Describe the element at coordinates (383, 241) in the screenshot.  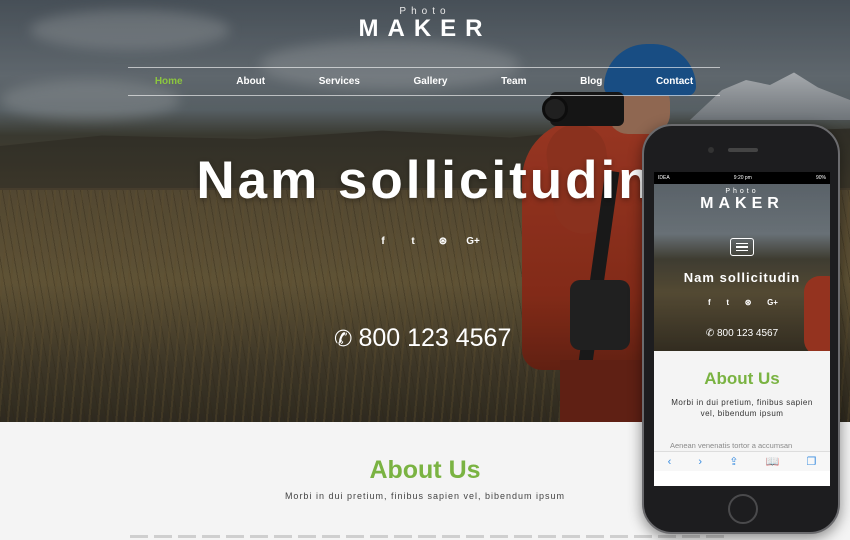
I see `facebook-icon: f` at that location.